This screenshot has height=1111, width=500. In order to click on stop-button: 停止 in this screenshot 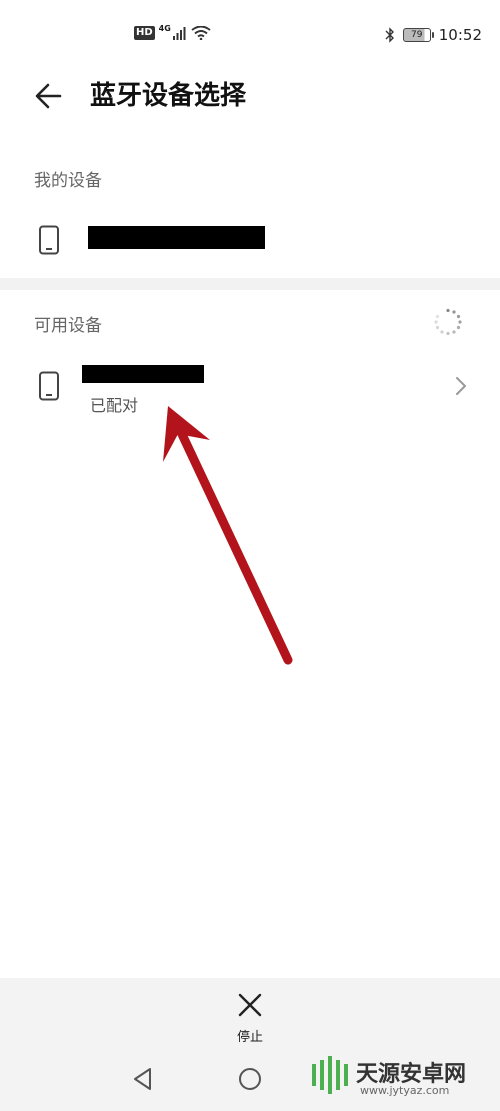, I will do `click(250, 1020)`.